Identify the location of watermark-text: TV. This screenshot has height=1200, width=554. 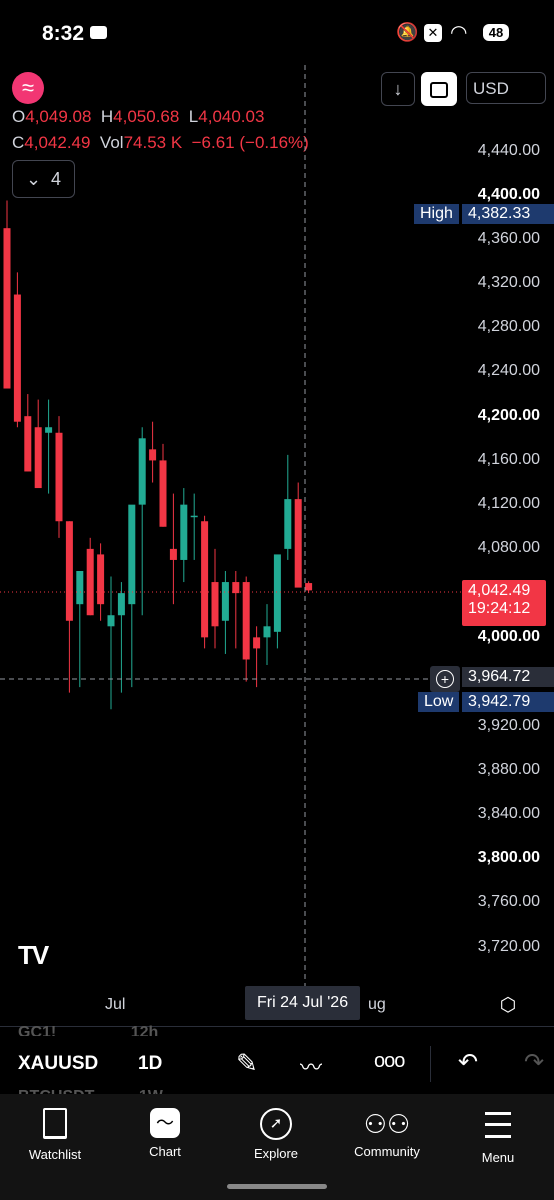
(33, 955).